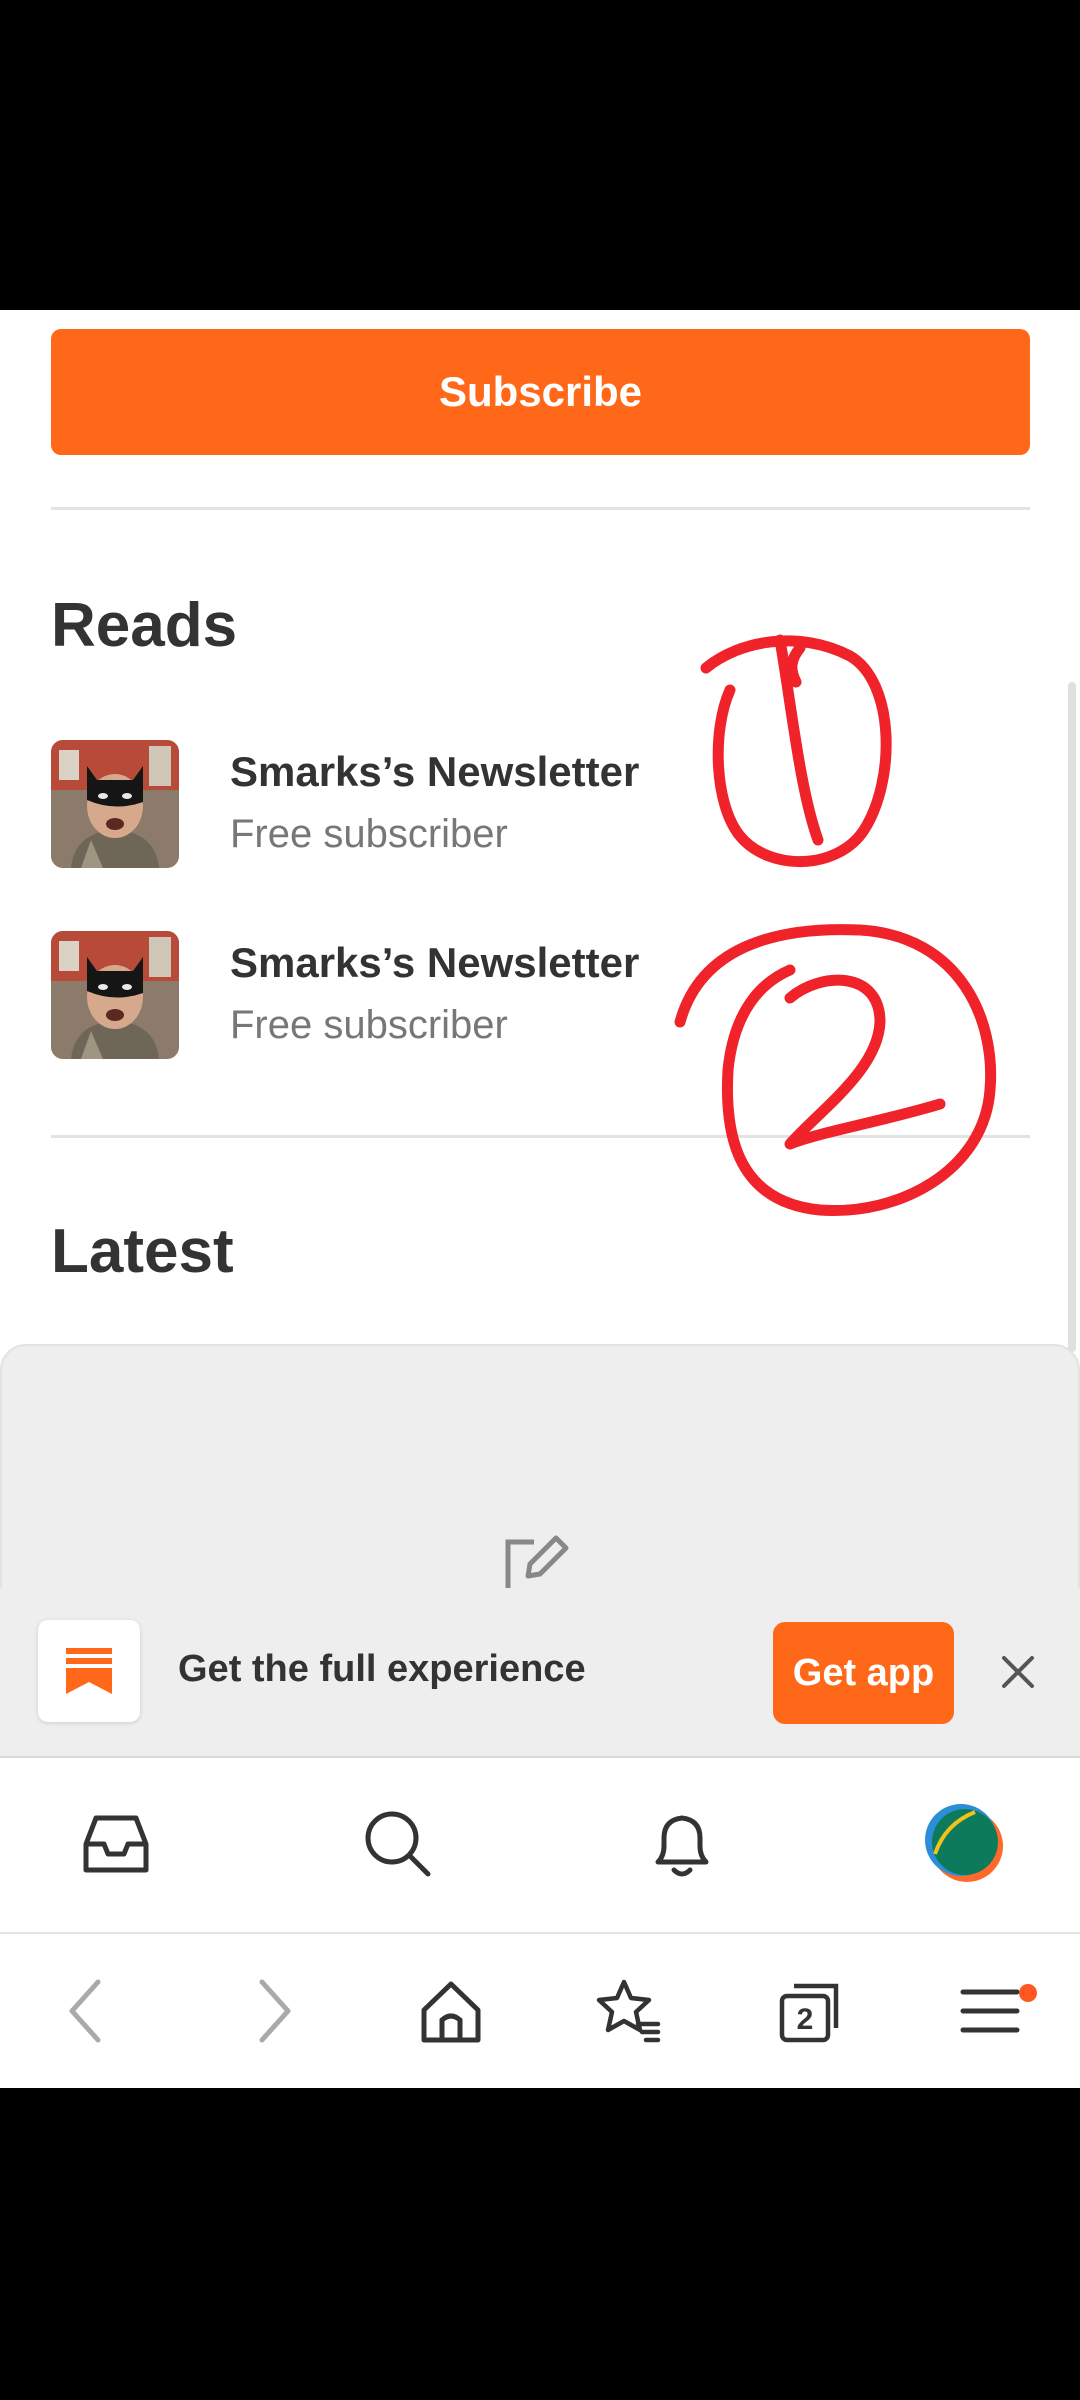 The width and height of the screenshot is (1080, 2400). Describe the element at coordinates (1028, 1993) in the screenshot. I see `notification-dot` at that location.